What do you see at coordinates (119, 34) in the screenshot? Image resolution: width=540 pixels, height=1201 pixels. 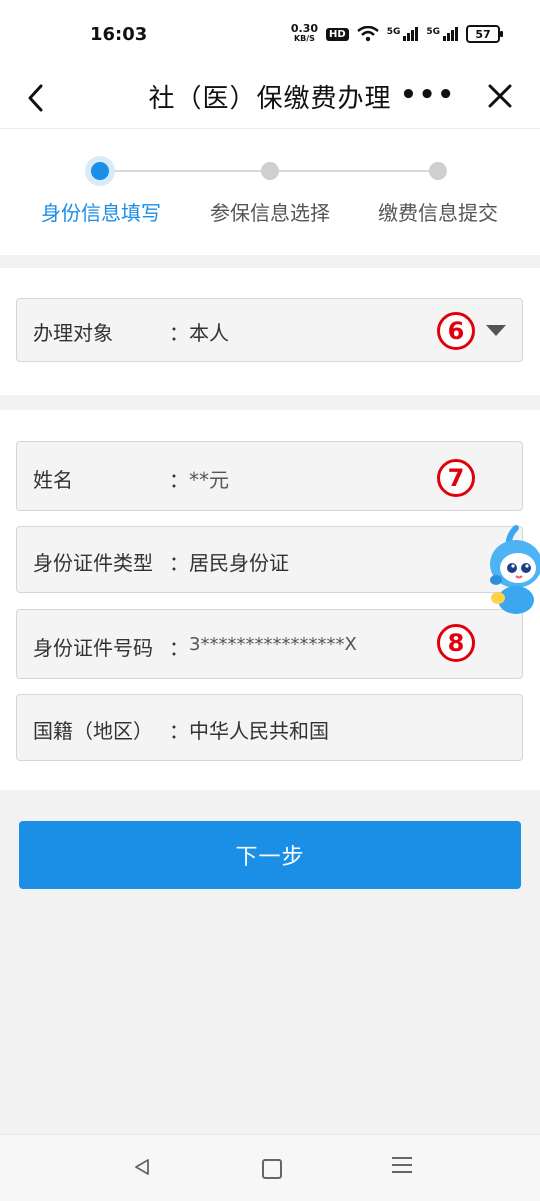 I see `status-time: 16:03` at bounding box center [119, 34].